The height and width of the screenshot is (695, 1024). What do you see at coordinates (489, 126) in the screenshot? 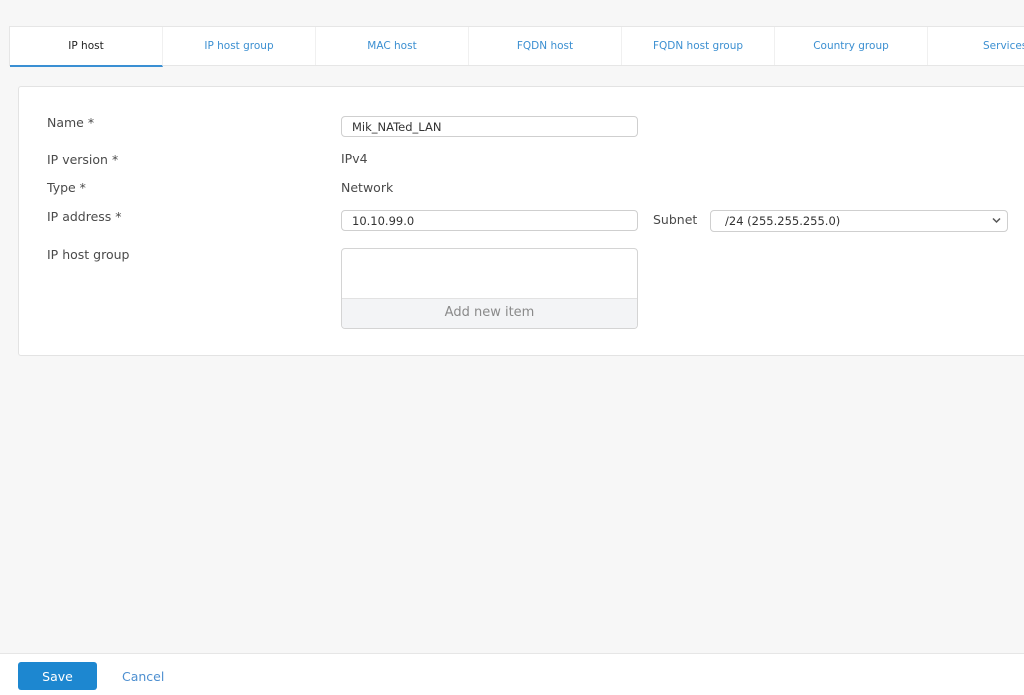
I see `name-input` at bounding box center [489, 126].